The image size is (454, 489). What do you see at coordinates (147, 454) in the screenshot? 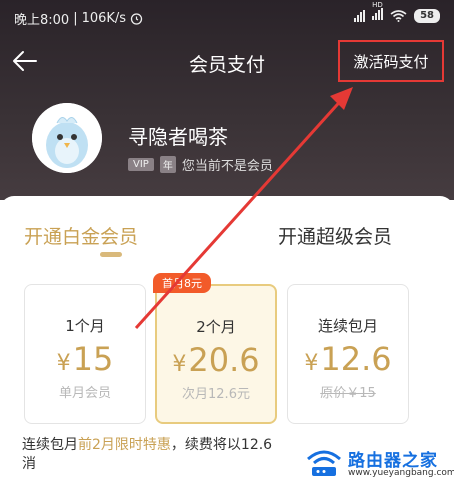
I see `renewal-note: 连续包月前2月限时特惠，续费将以12.6 消` at bounding box center [147, 454].